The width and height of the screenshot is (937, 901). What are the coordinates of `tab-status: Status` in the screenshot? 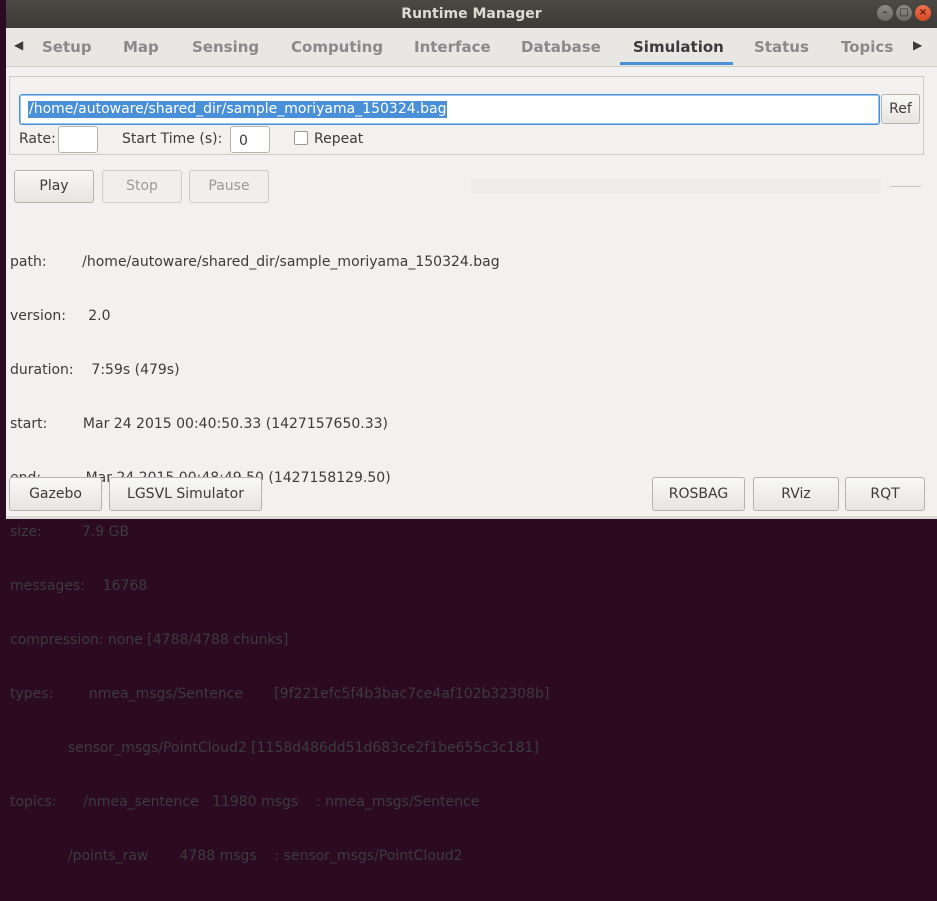 It's located at (781, 47).